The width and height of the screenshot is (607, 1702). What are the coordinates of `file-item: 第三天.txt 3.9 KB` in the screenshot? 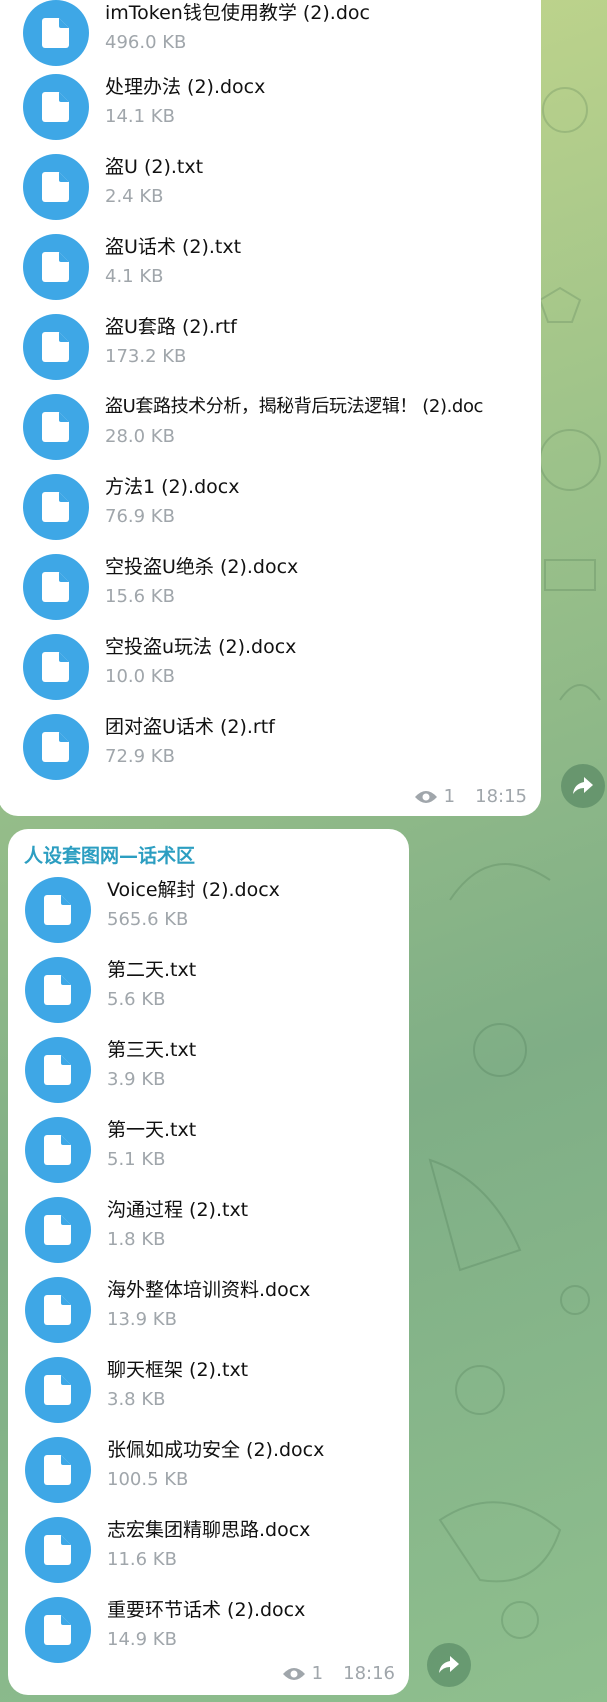 It's located at (285, 1072).